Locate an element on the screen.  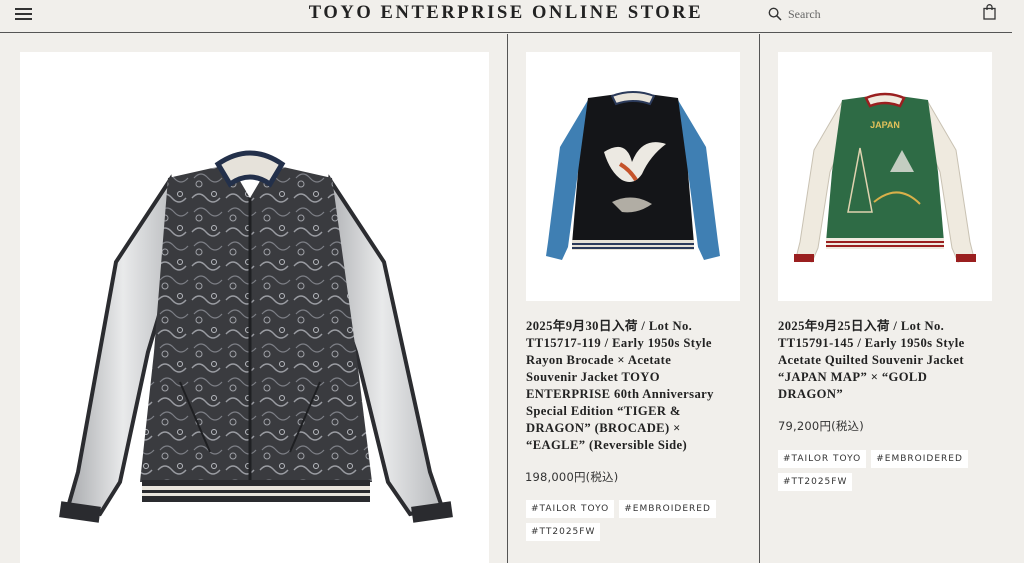
product-title-line: Special Edition “TIGER & is located at coordinates (603, 411).